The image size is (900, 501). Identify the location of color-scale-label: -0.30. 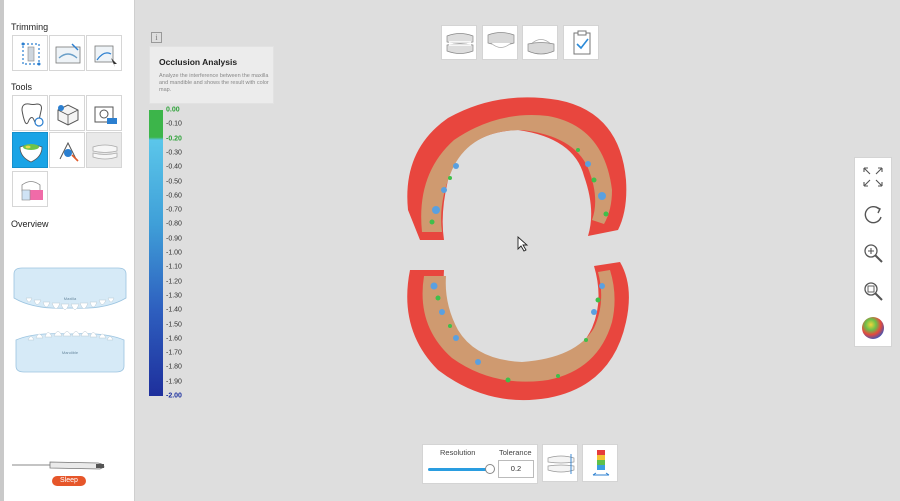
(174, 153).